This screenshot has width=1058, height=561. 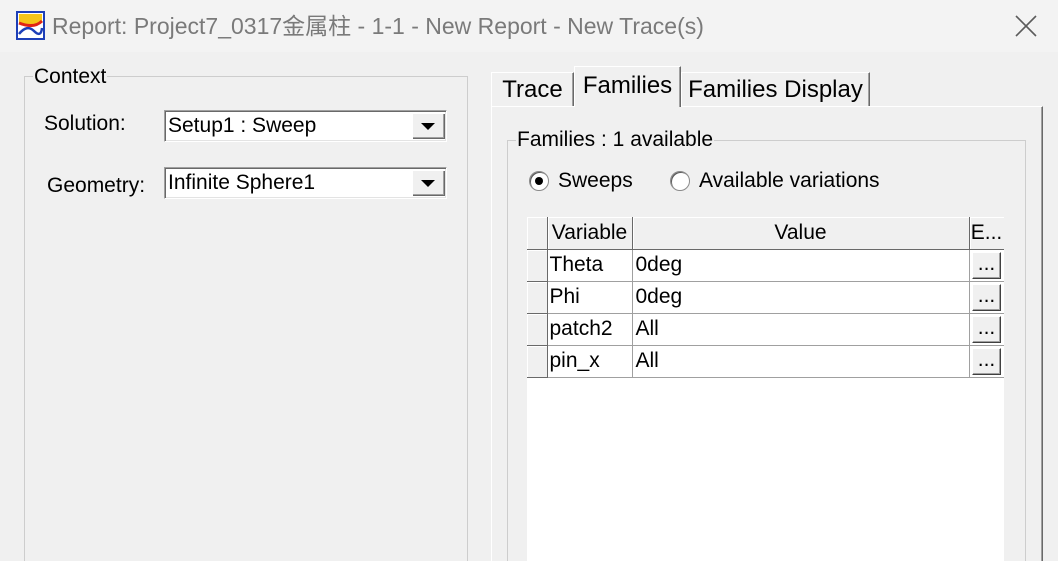 I want to click on sweeps-radio: Sweeps, so click(x=581, y=181).